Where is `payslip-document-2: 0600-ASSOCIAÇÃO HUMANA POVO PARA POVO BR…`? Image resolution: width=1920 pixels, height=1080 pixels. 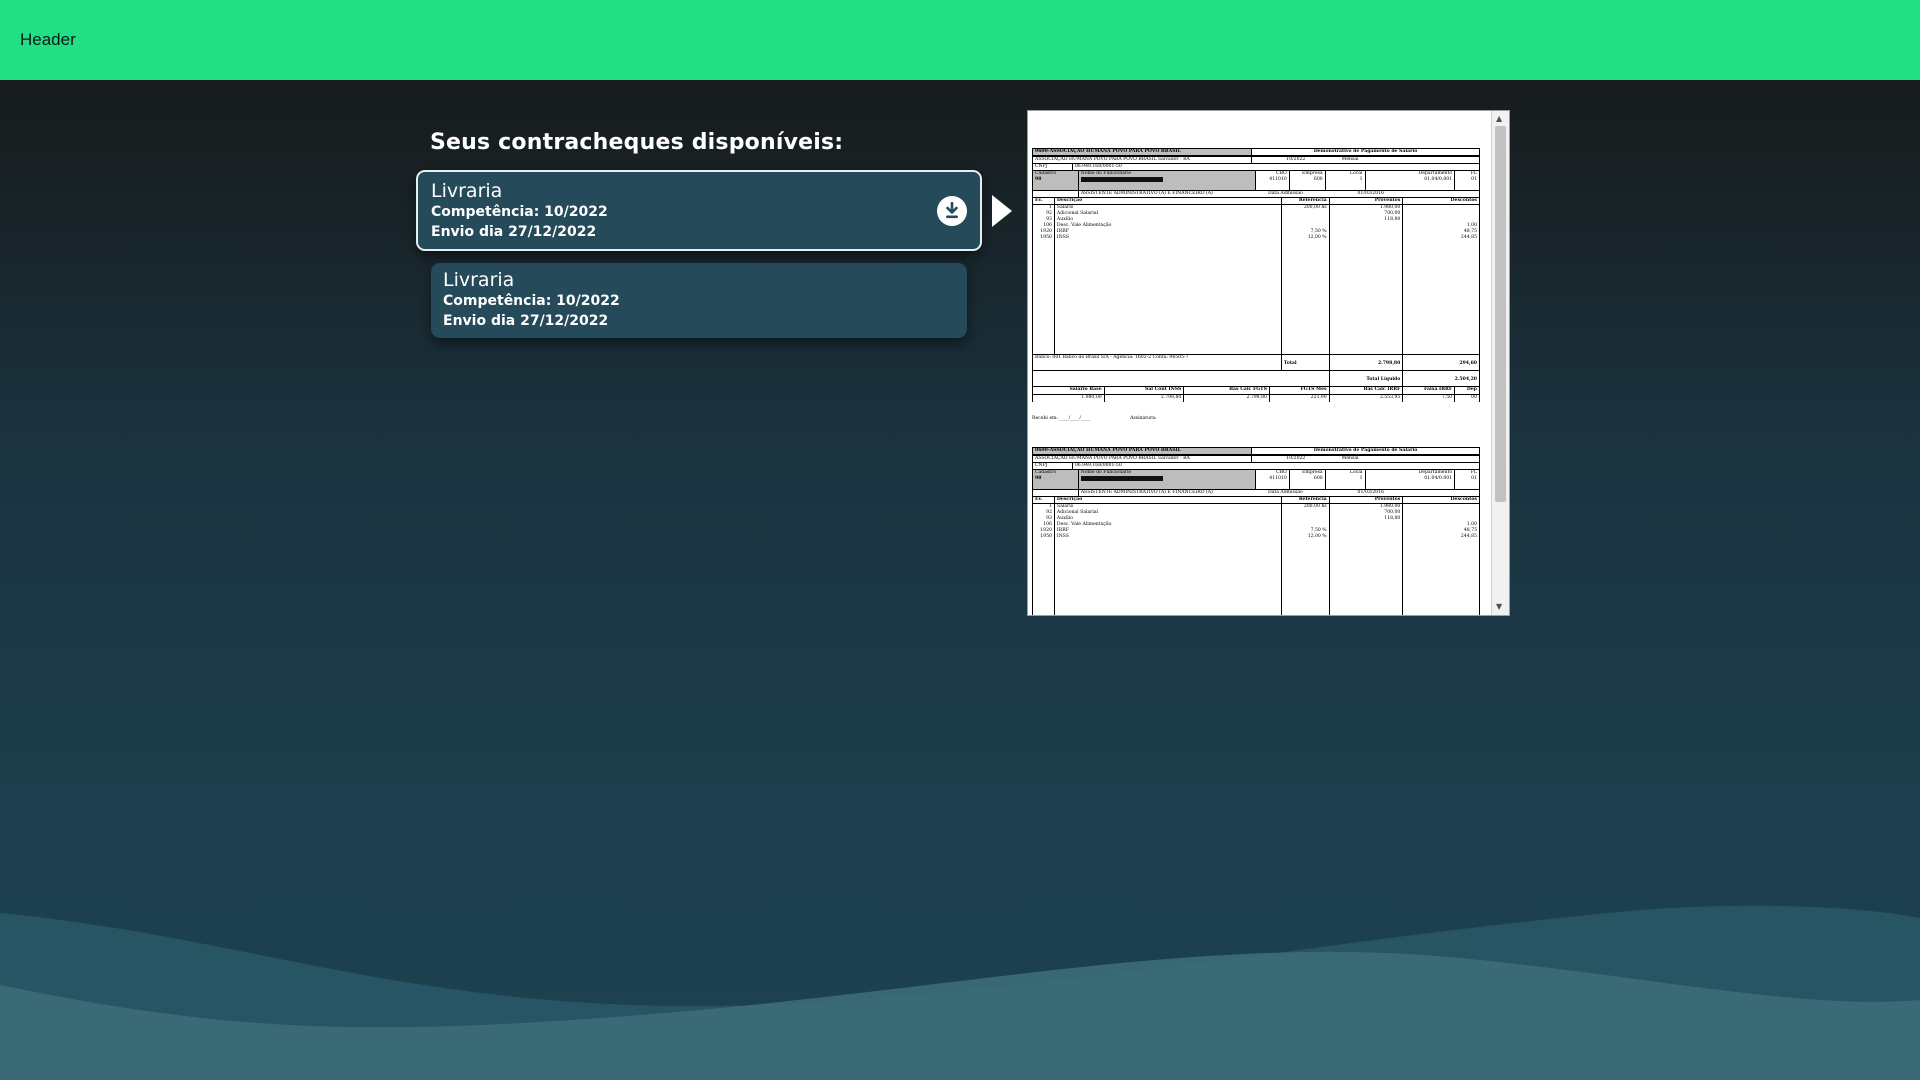
payslip-document-2: 0600-ASSOCIAÇÃO HUMANA POVO PARA POVO BR… is located at coordinates (1256, 531).